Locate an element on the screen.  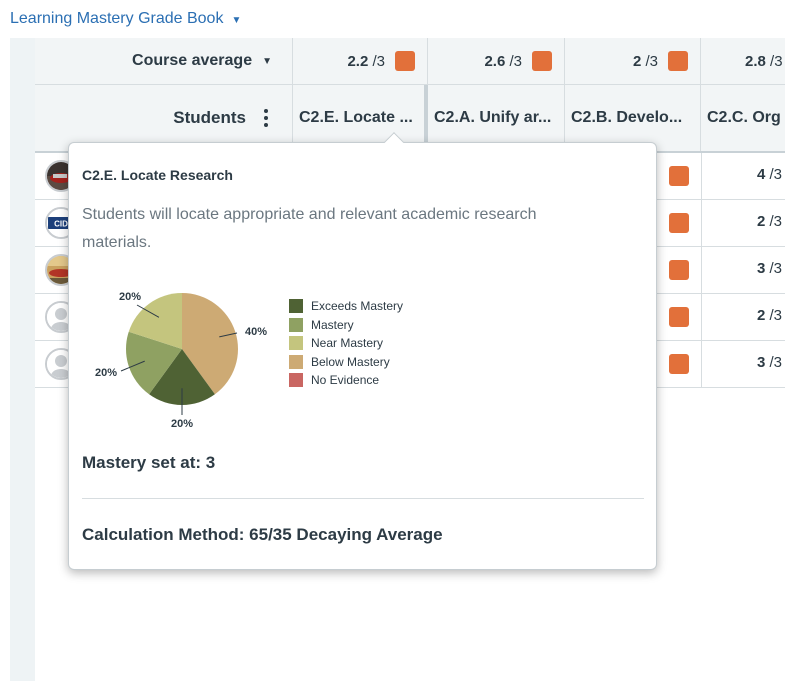
legend-label: Below Mastery is located at coordinates (350, 361).